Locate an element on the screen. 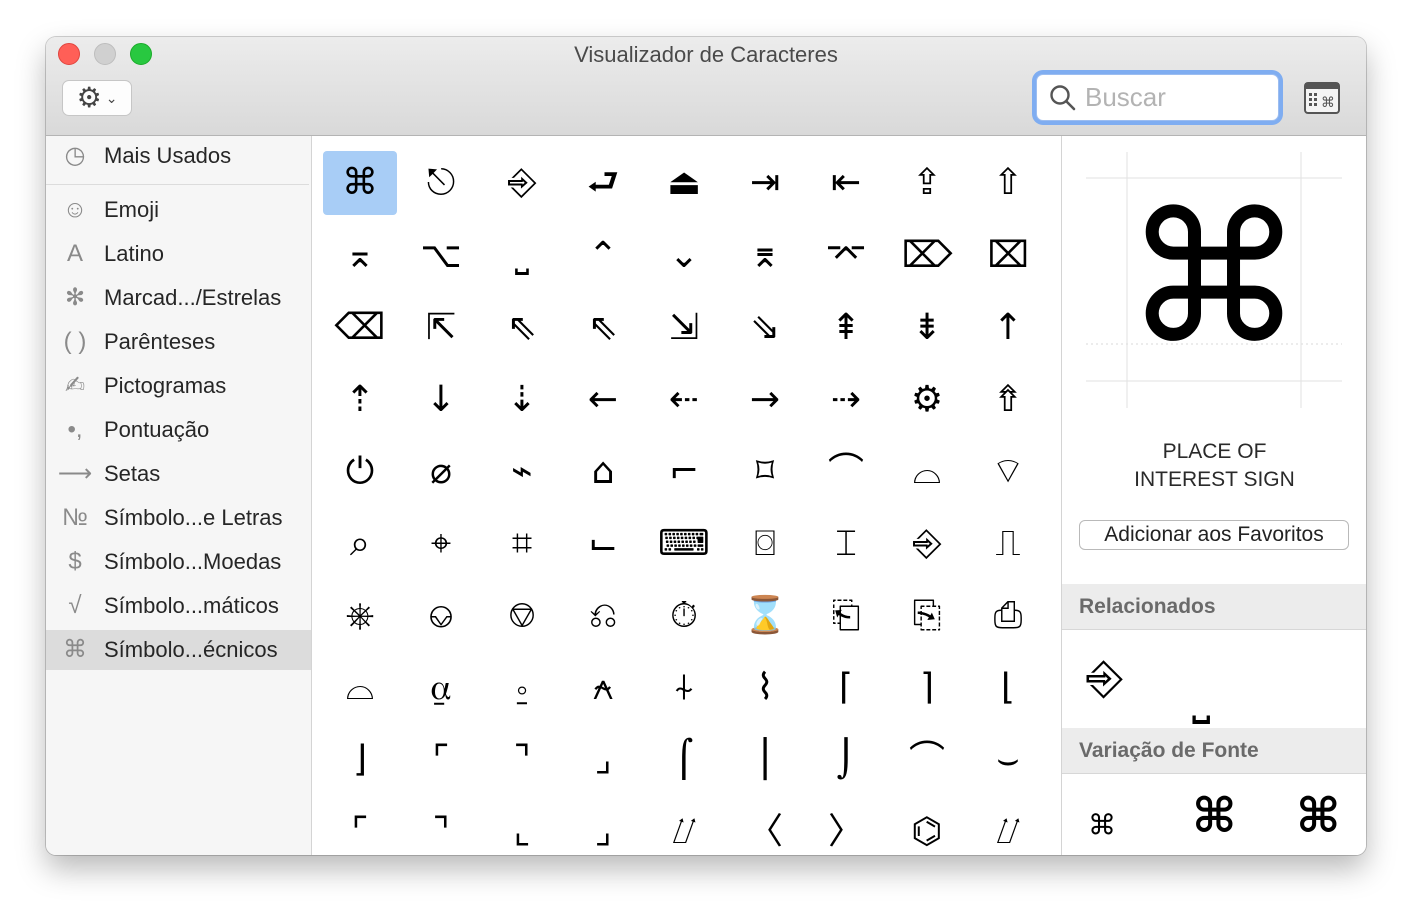 The image size is (1412, 910). related-glyph: ⎵ is located at coordinates (1201, 697).